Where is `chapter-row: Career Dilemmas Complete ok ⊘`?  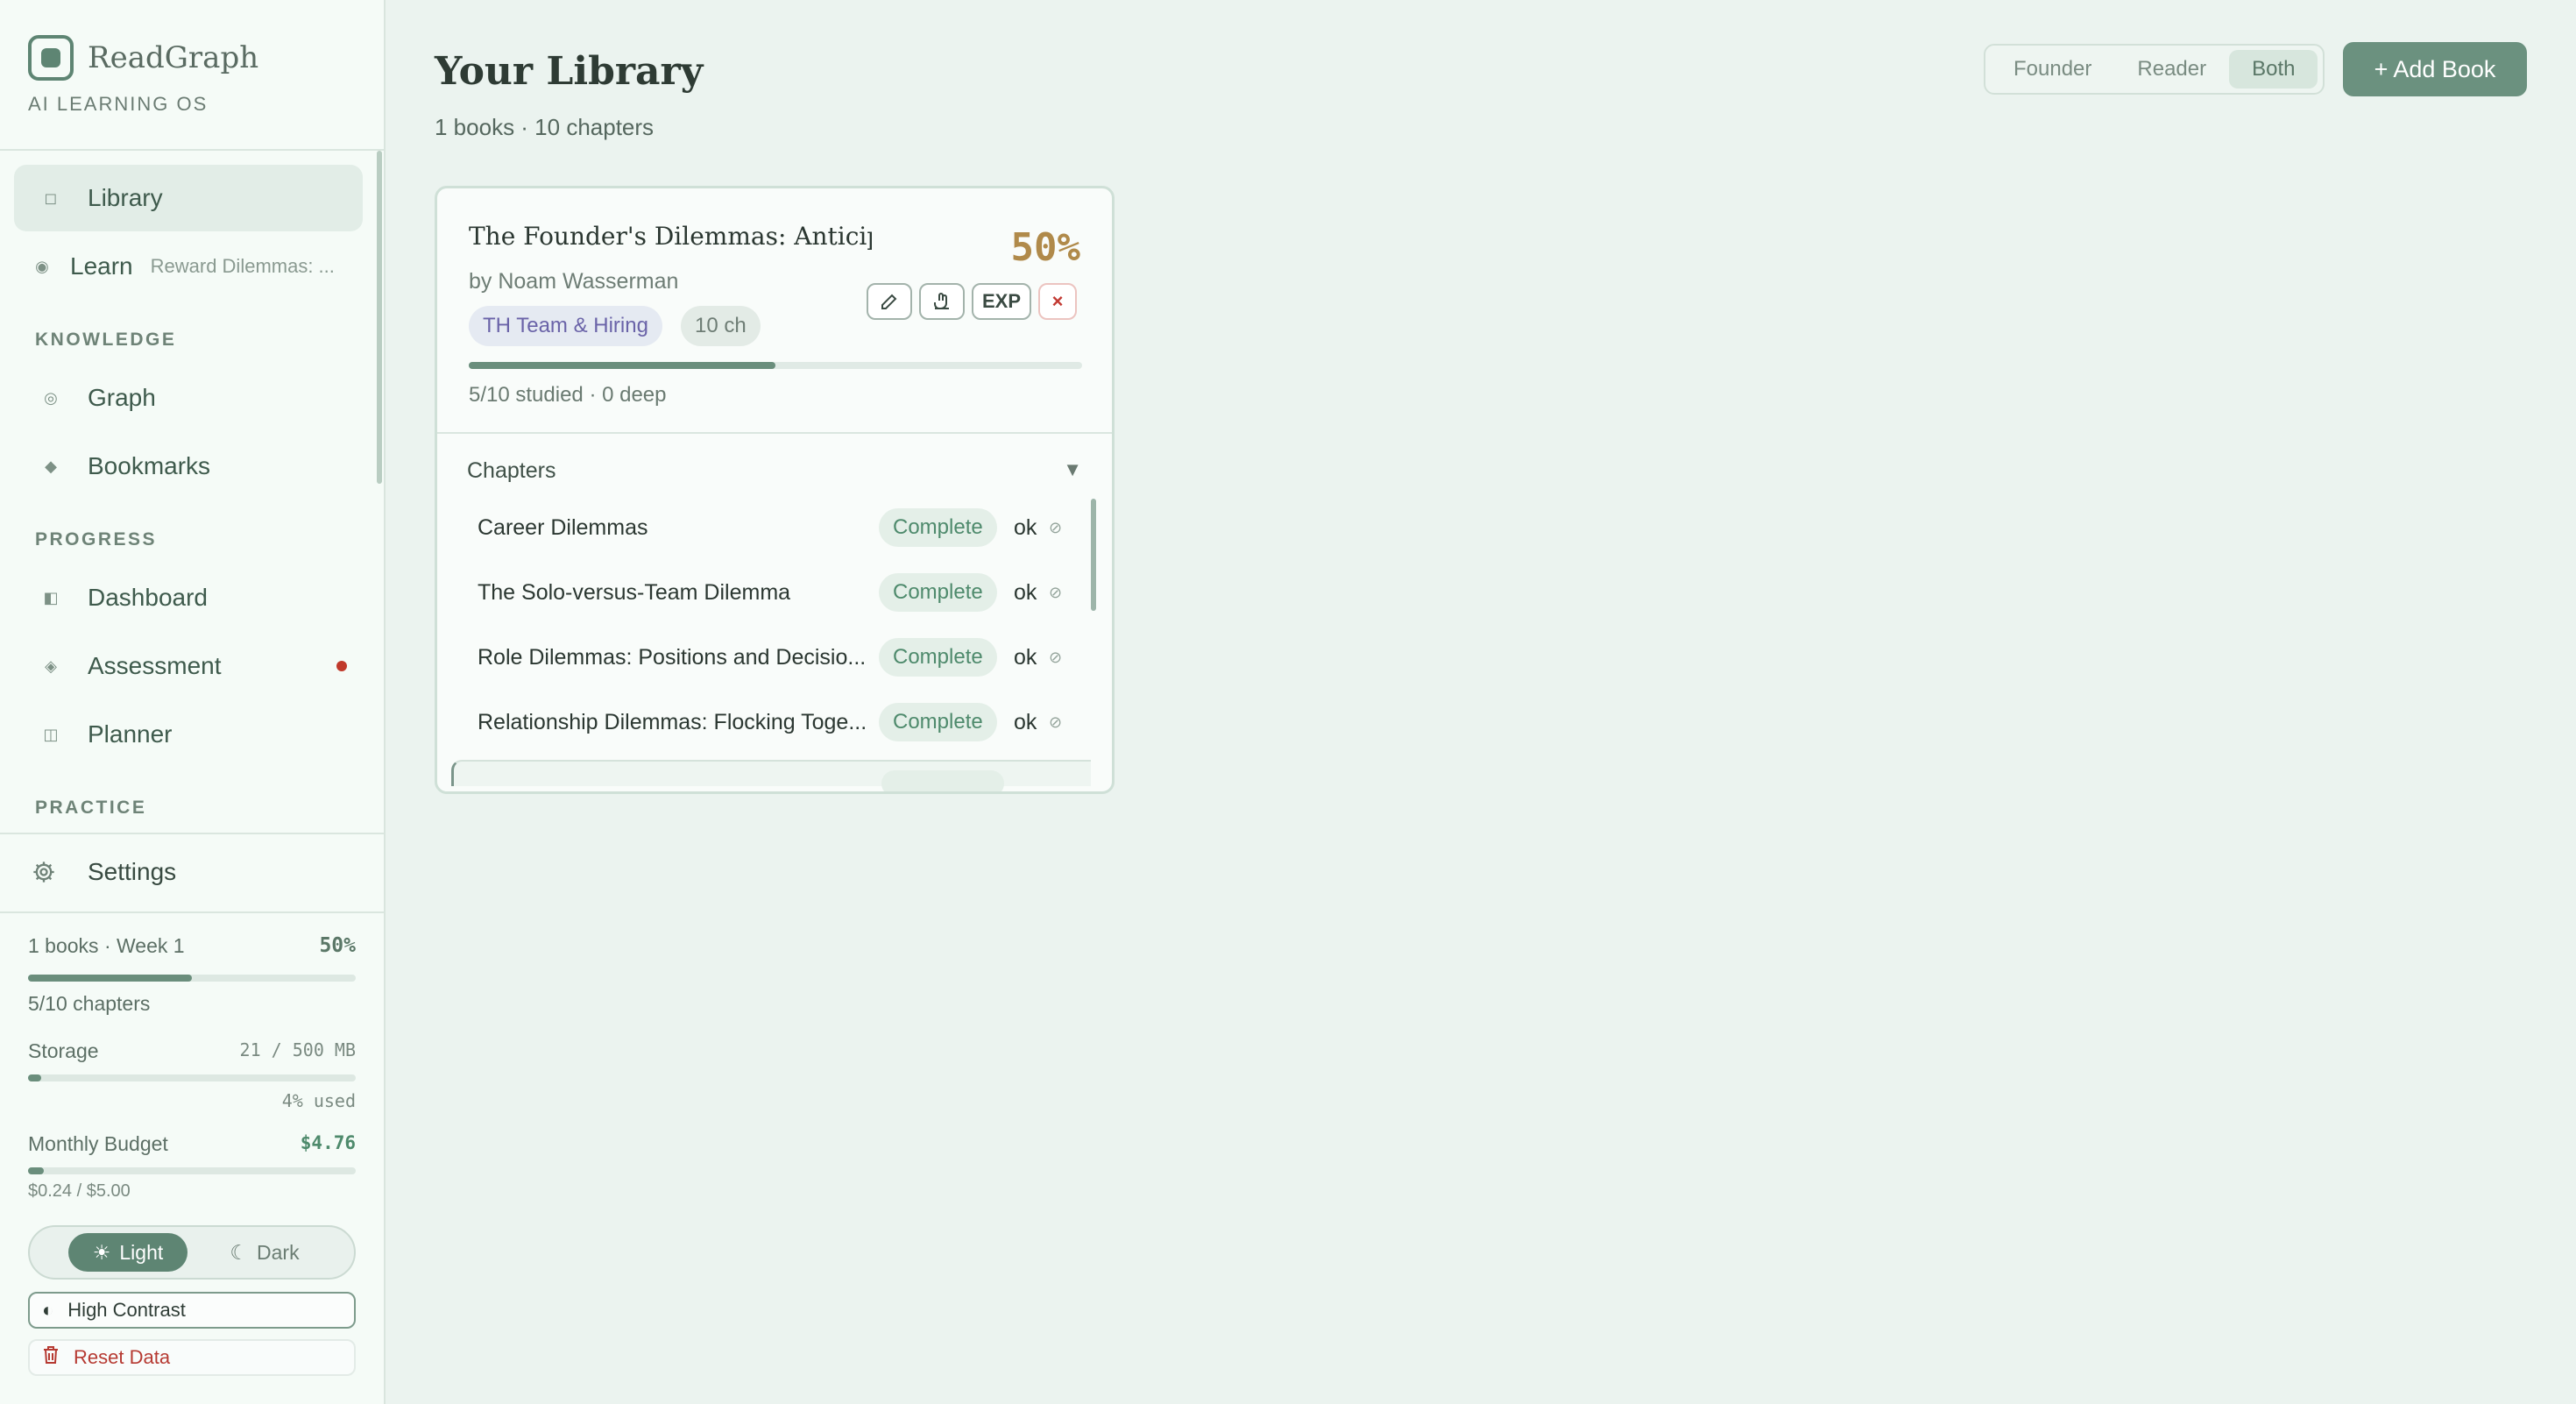
chapter-row: Career Dilemmas Complete ok ⊘ is located at coordinates (768, 527).